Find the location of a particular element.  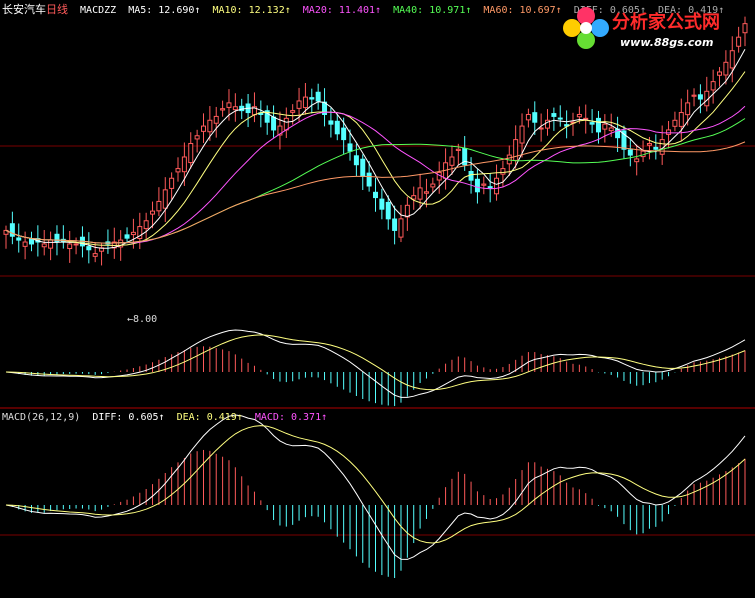

macd-macd-value: MACD: 0.371↑ is located at coordinates (291, 417).